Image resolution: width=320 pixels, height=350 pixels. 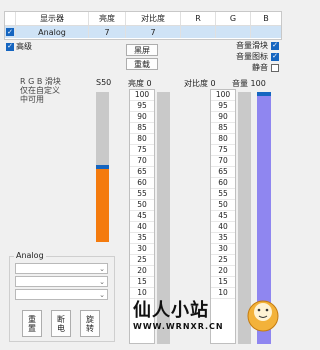 What do you see at coordinates (10, 46) in the screenshot?
I see `advanced-checkbox: ✓` at bounding box center [10, 46].